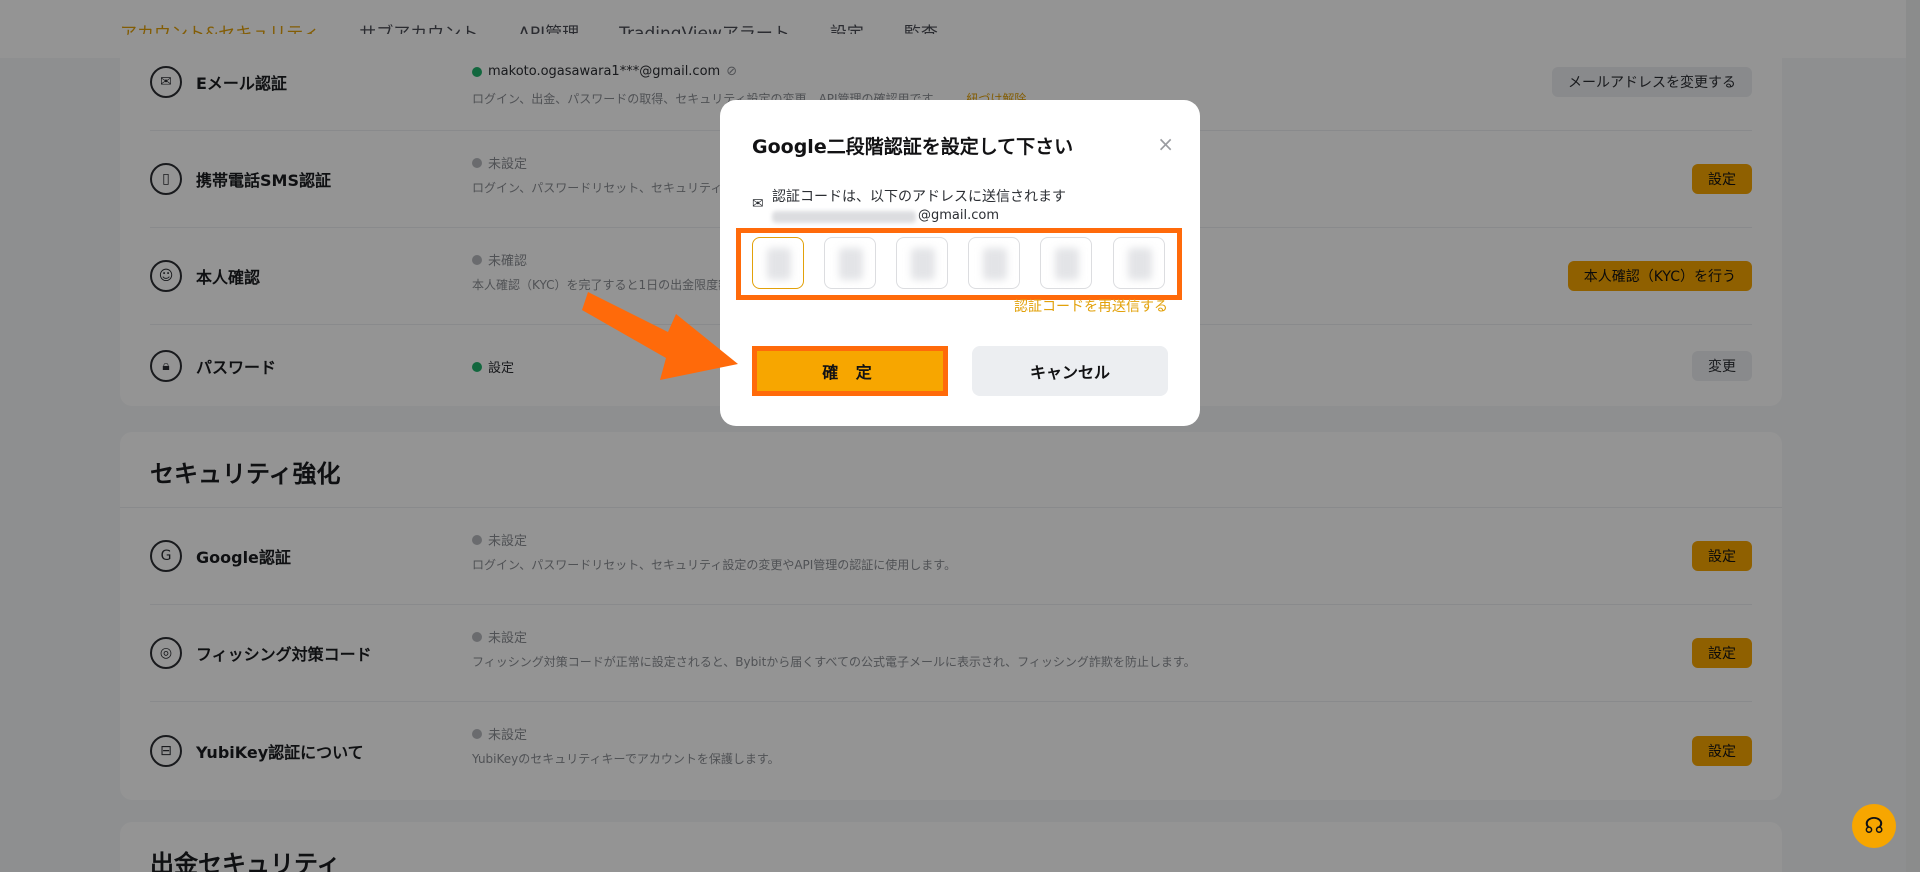  I want to click on mail-icon: ✉, so click(758, 204).